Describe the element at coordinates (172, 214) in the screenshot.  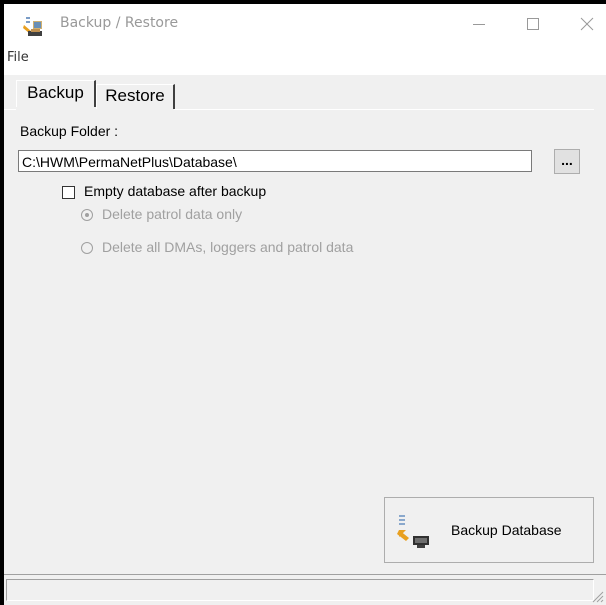
I see `delete-patrol-only-label: Delete patrol data only` at that location.